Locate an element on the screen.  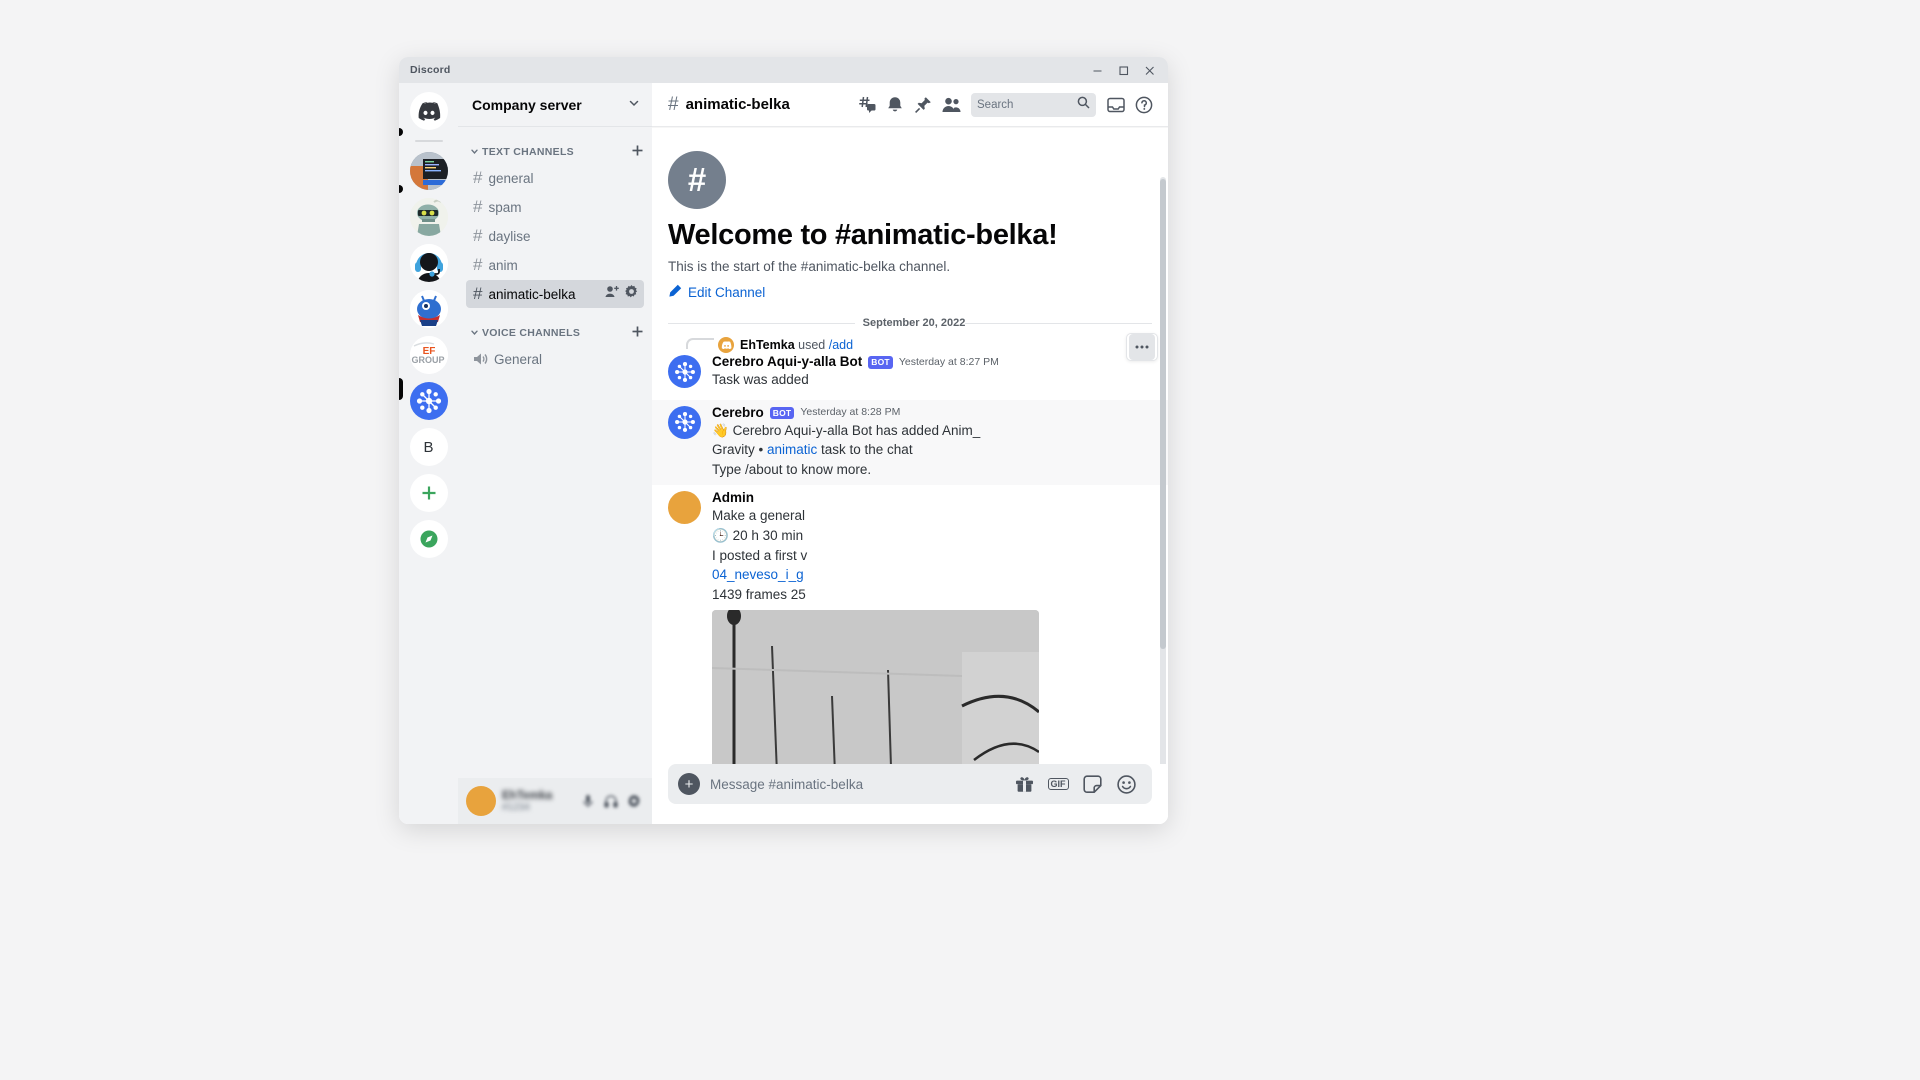
server-rail: EF GROUP B is located at coordinates (428, 453).